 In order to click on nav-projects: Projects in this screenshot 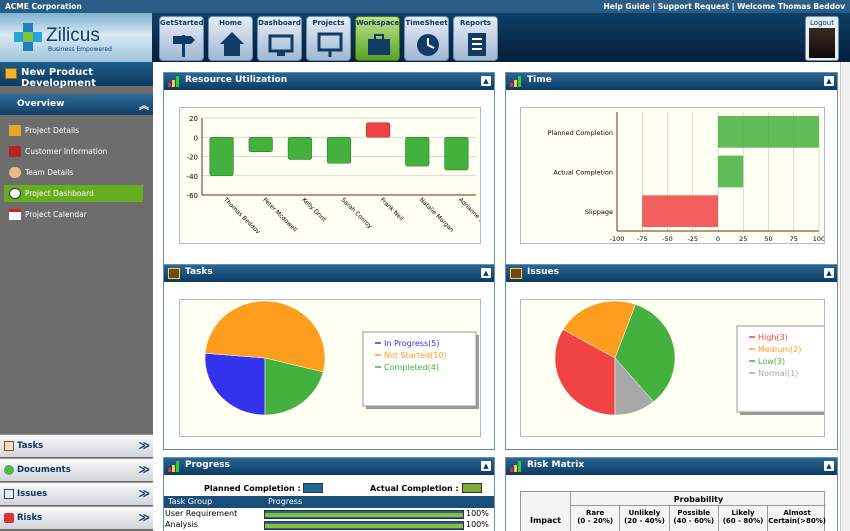, I will do `click(328, 38)`.